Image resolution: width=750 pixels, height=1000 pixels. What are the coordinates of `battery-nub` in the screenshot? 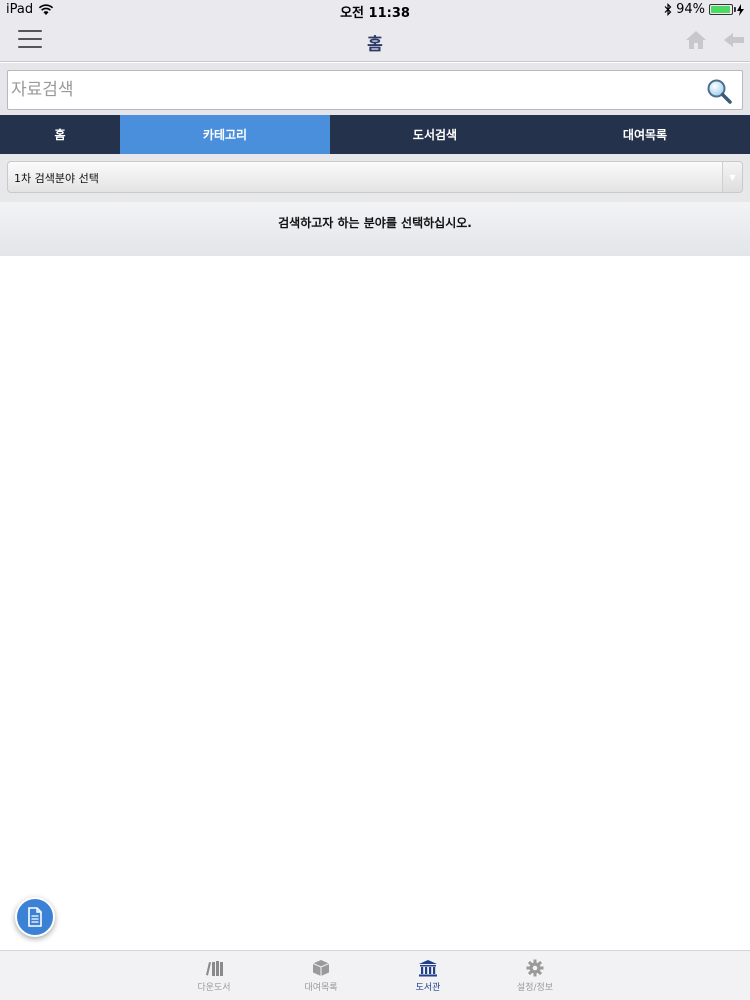 It's located at (735, 9).